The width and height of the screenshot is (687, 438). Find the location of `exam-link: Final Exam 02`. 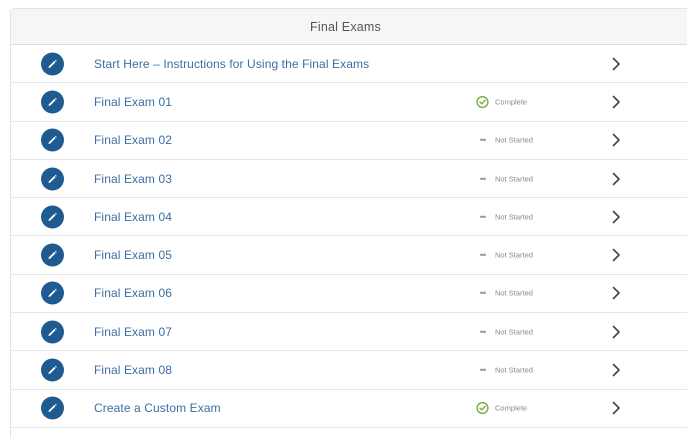

exam-link: Final Exam 02 is located at coordinates (133, 140).